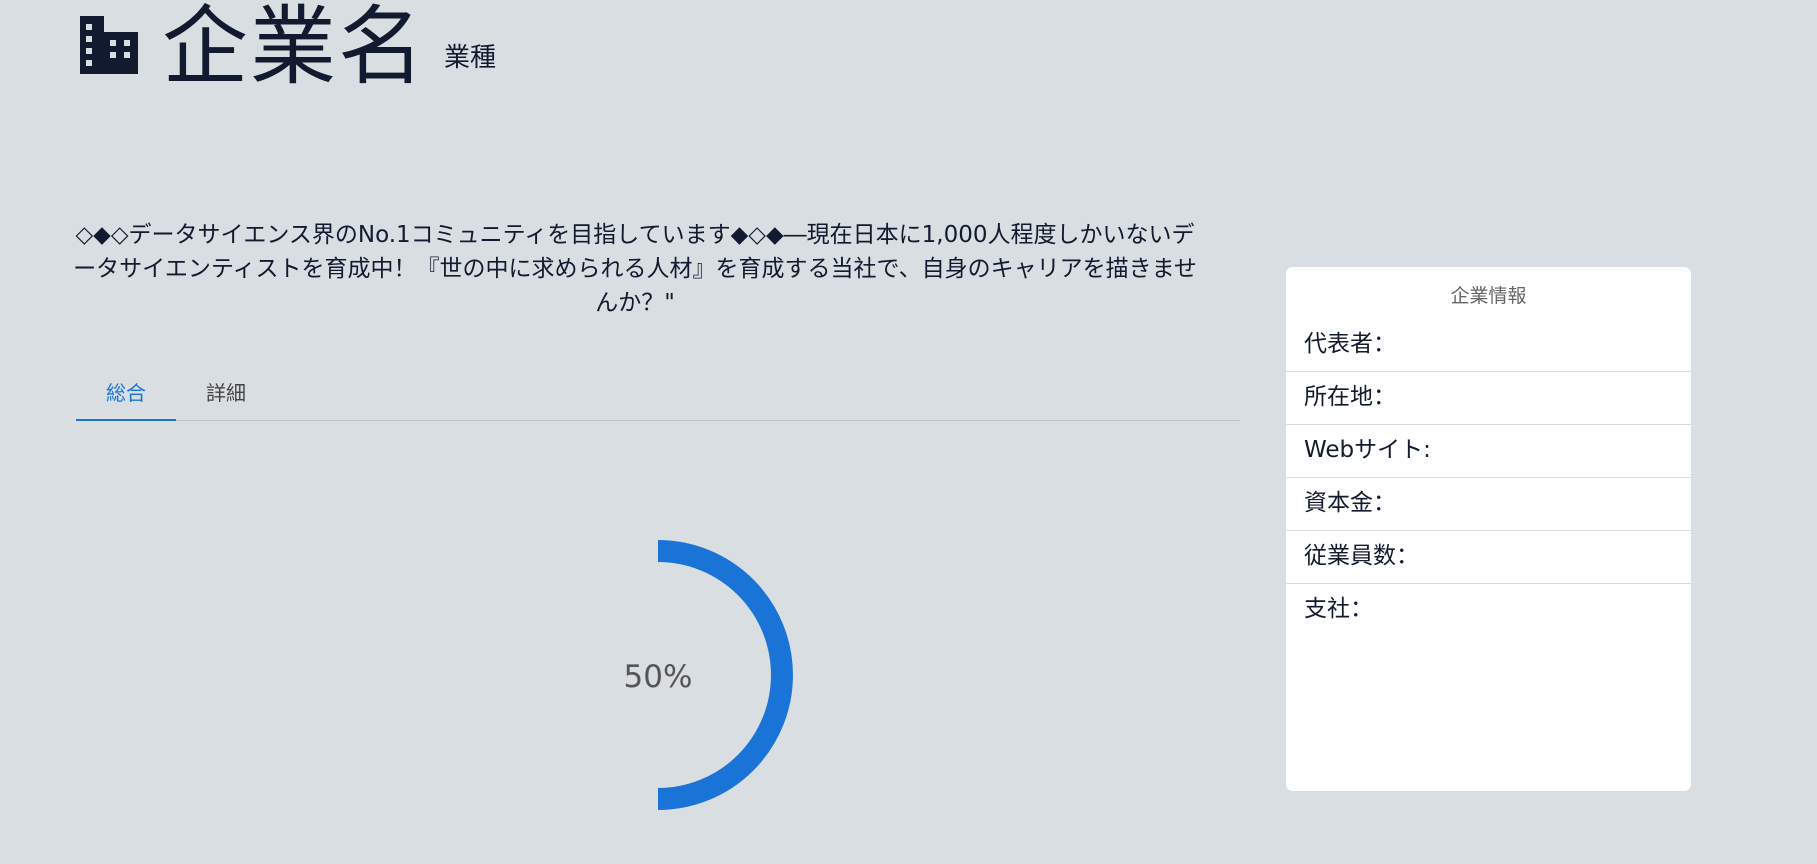 Image resolution: width=1817 pixels, height=864 pixels. I want to click on tab-bar: 総合 詳細, so click(658, 396).